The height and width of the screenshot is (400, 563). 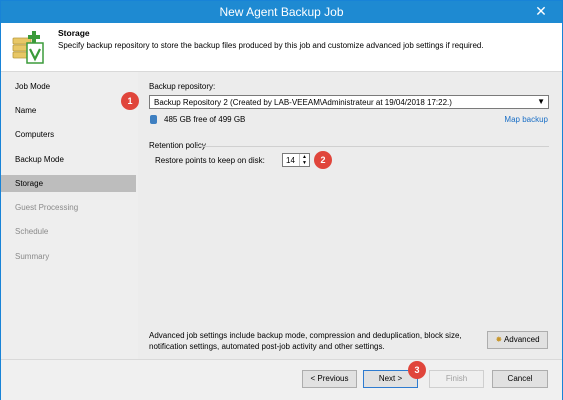 I want to click on repository-label: Backup repository:, so click(x=182, y=86).